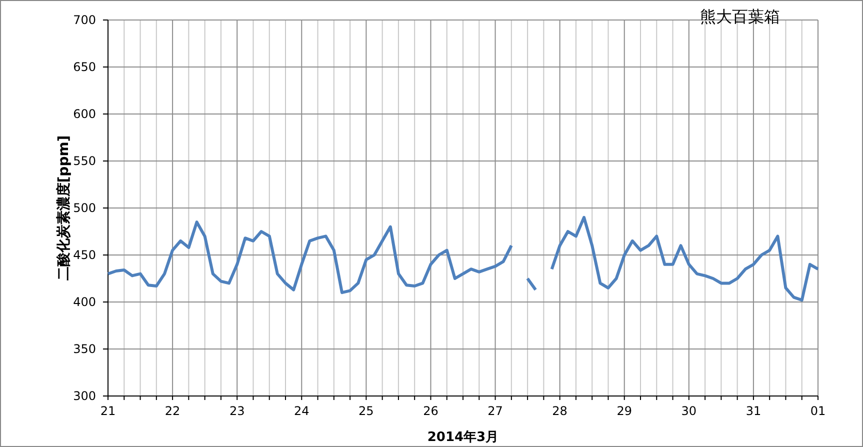 The height and width of the screenshot is (447, 863). What do you see at coordinates (430, 411) in the screenshot?
I see `x-tick-label: 26` at bounding box center [430, 411].